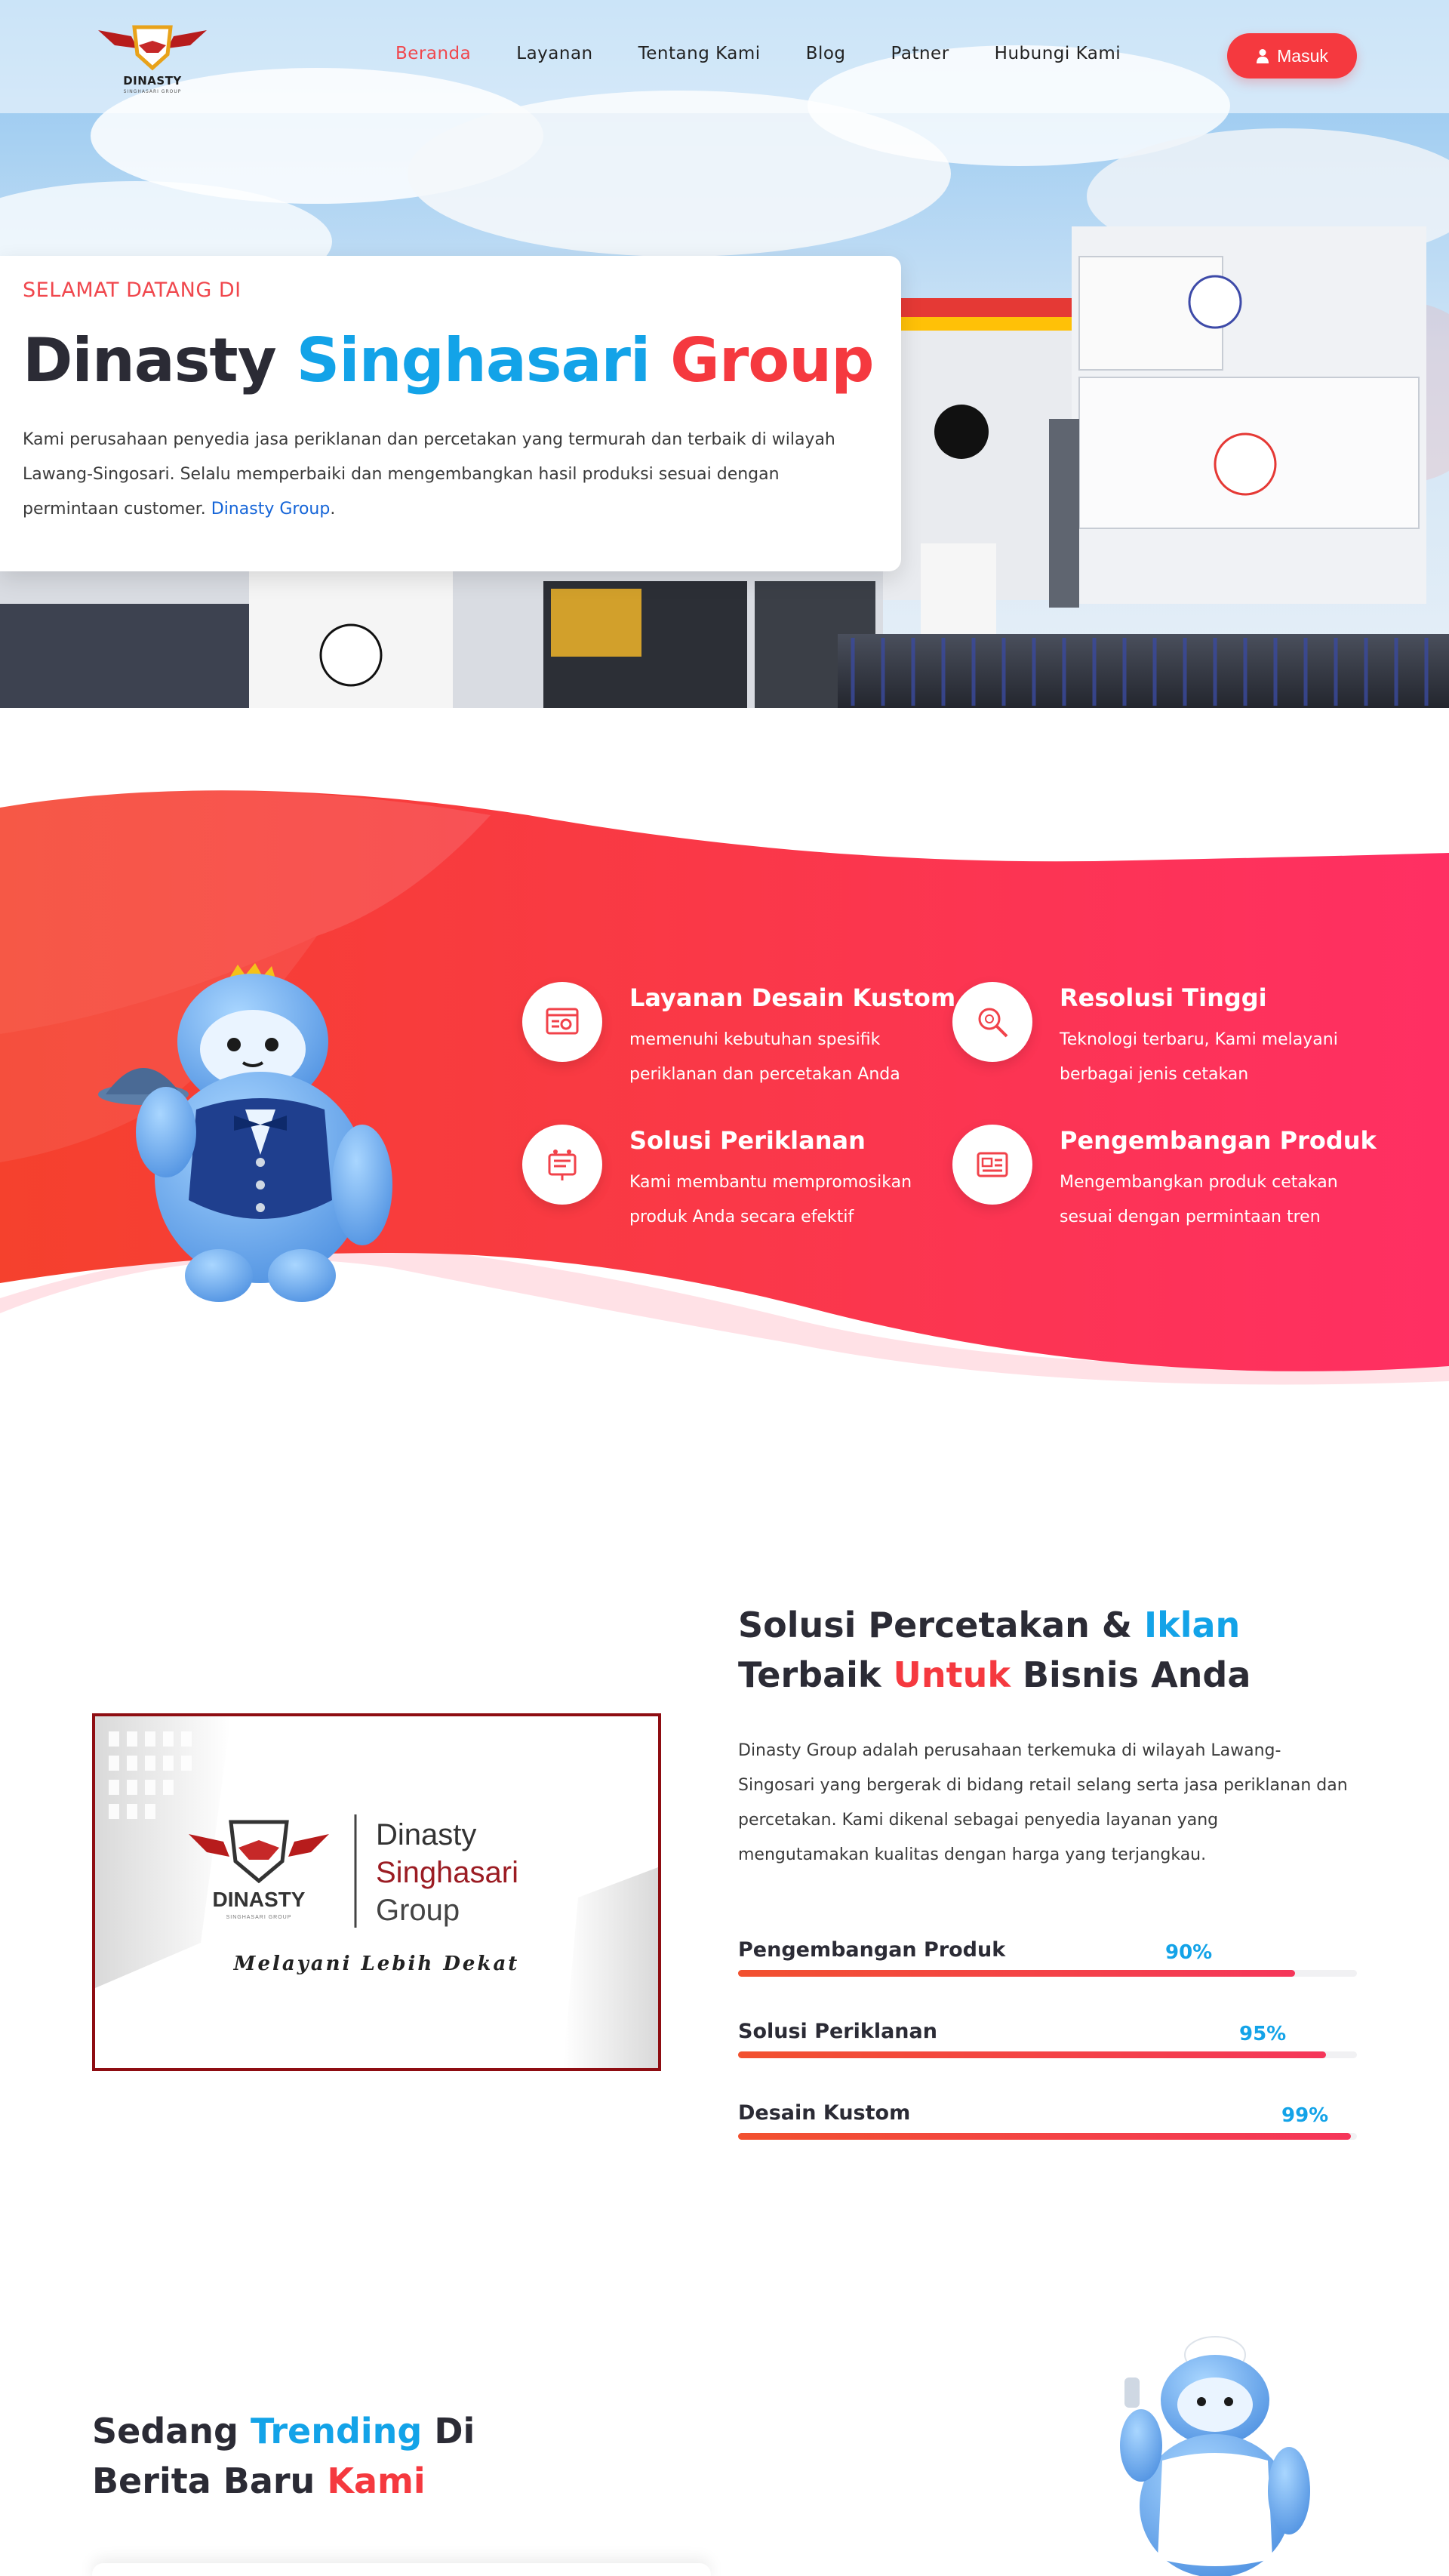 The width and height of the screenshot is (1449, 2576). What do you see at coordinates (952, 1674) in the screenshot?
I see `about-title-d: Untuk` at bounding box center [952, 1674].